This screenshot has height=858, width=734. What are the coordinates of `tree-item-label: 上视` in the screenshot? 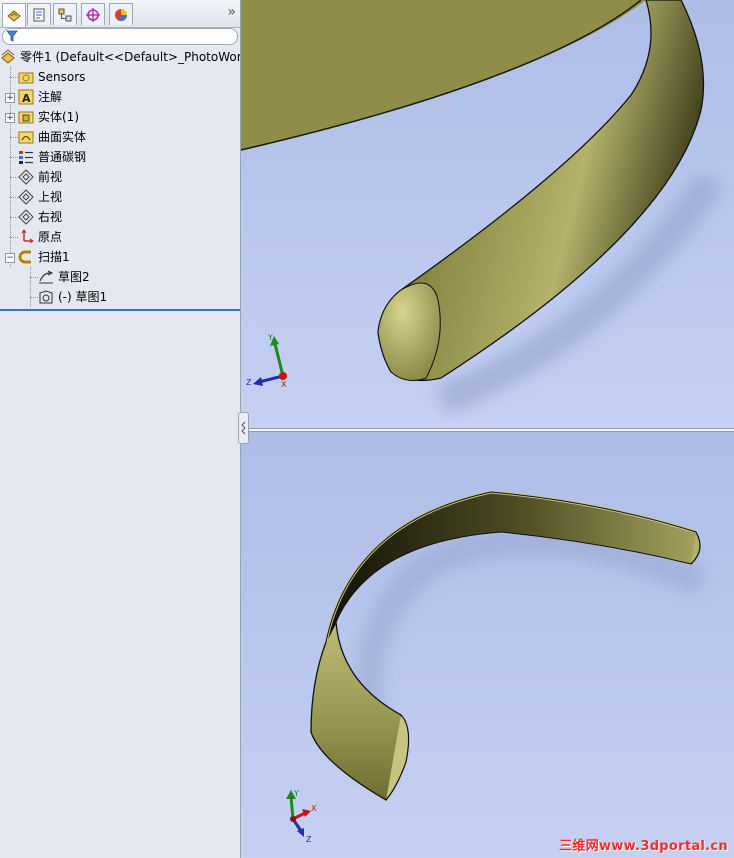 It's located at (50, 197).